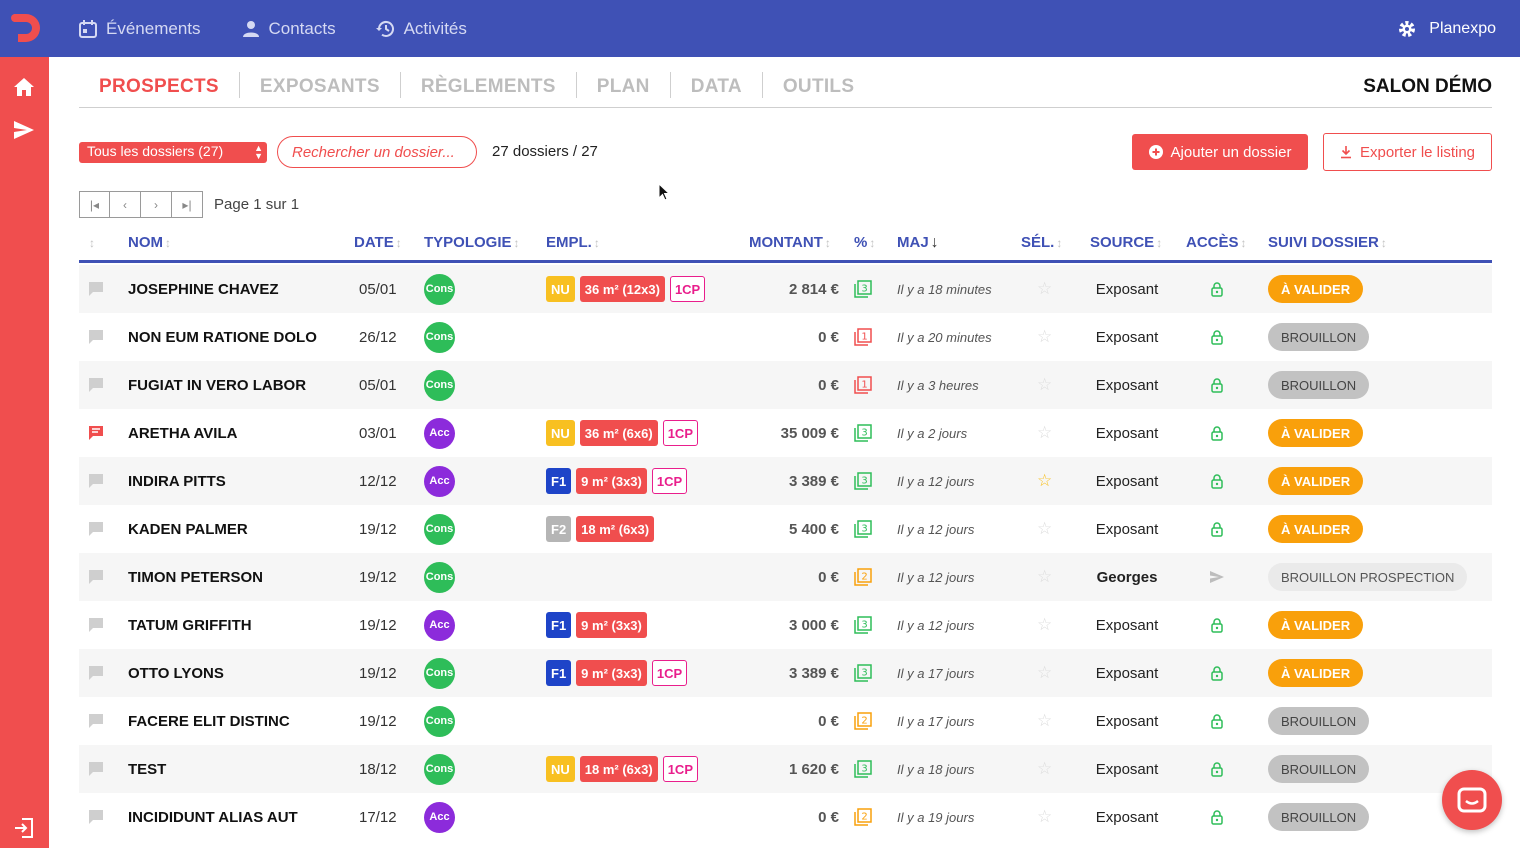 The height and width of the screenshot is (848, 1520). Describe the element at coordinates (24, 828) in the screenshot. I see `logout-icon` at that location.